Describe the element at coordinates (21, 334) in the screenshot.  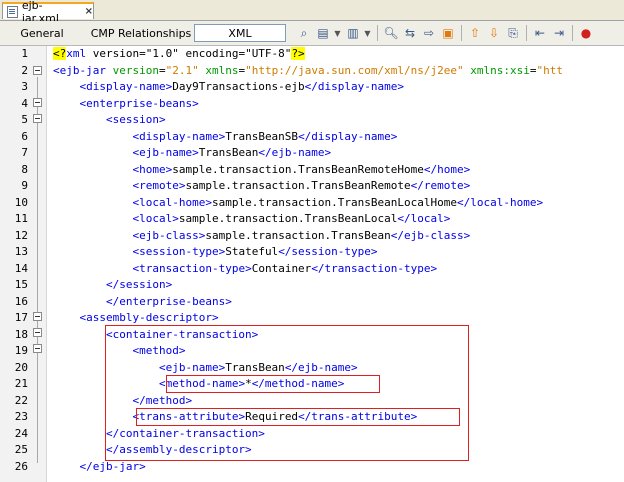
I see `line-number: 18` at that location.